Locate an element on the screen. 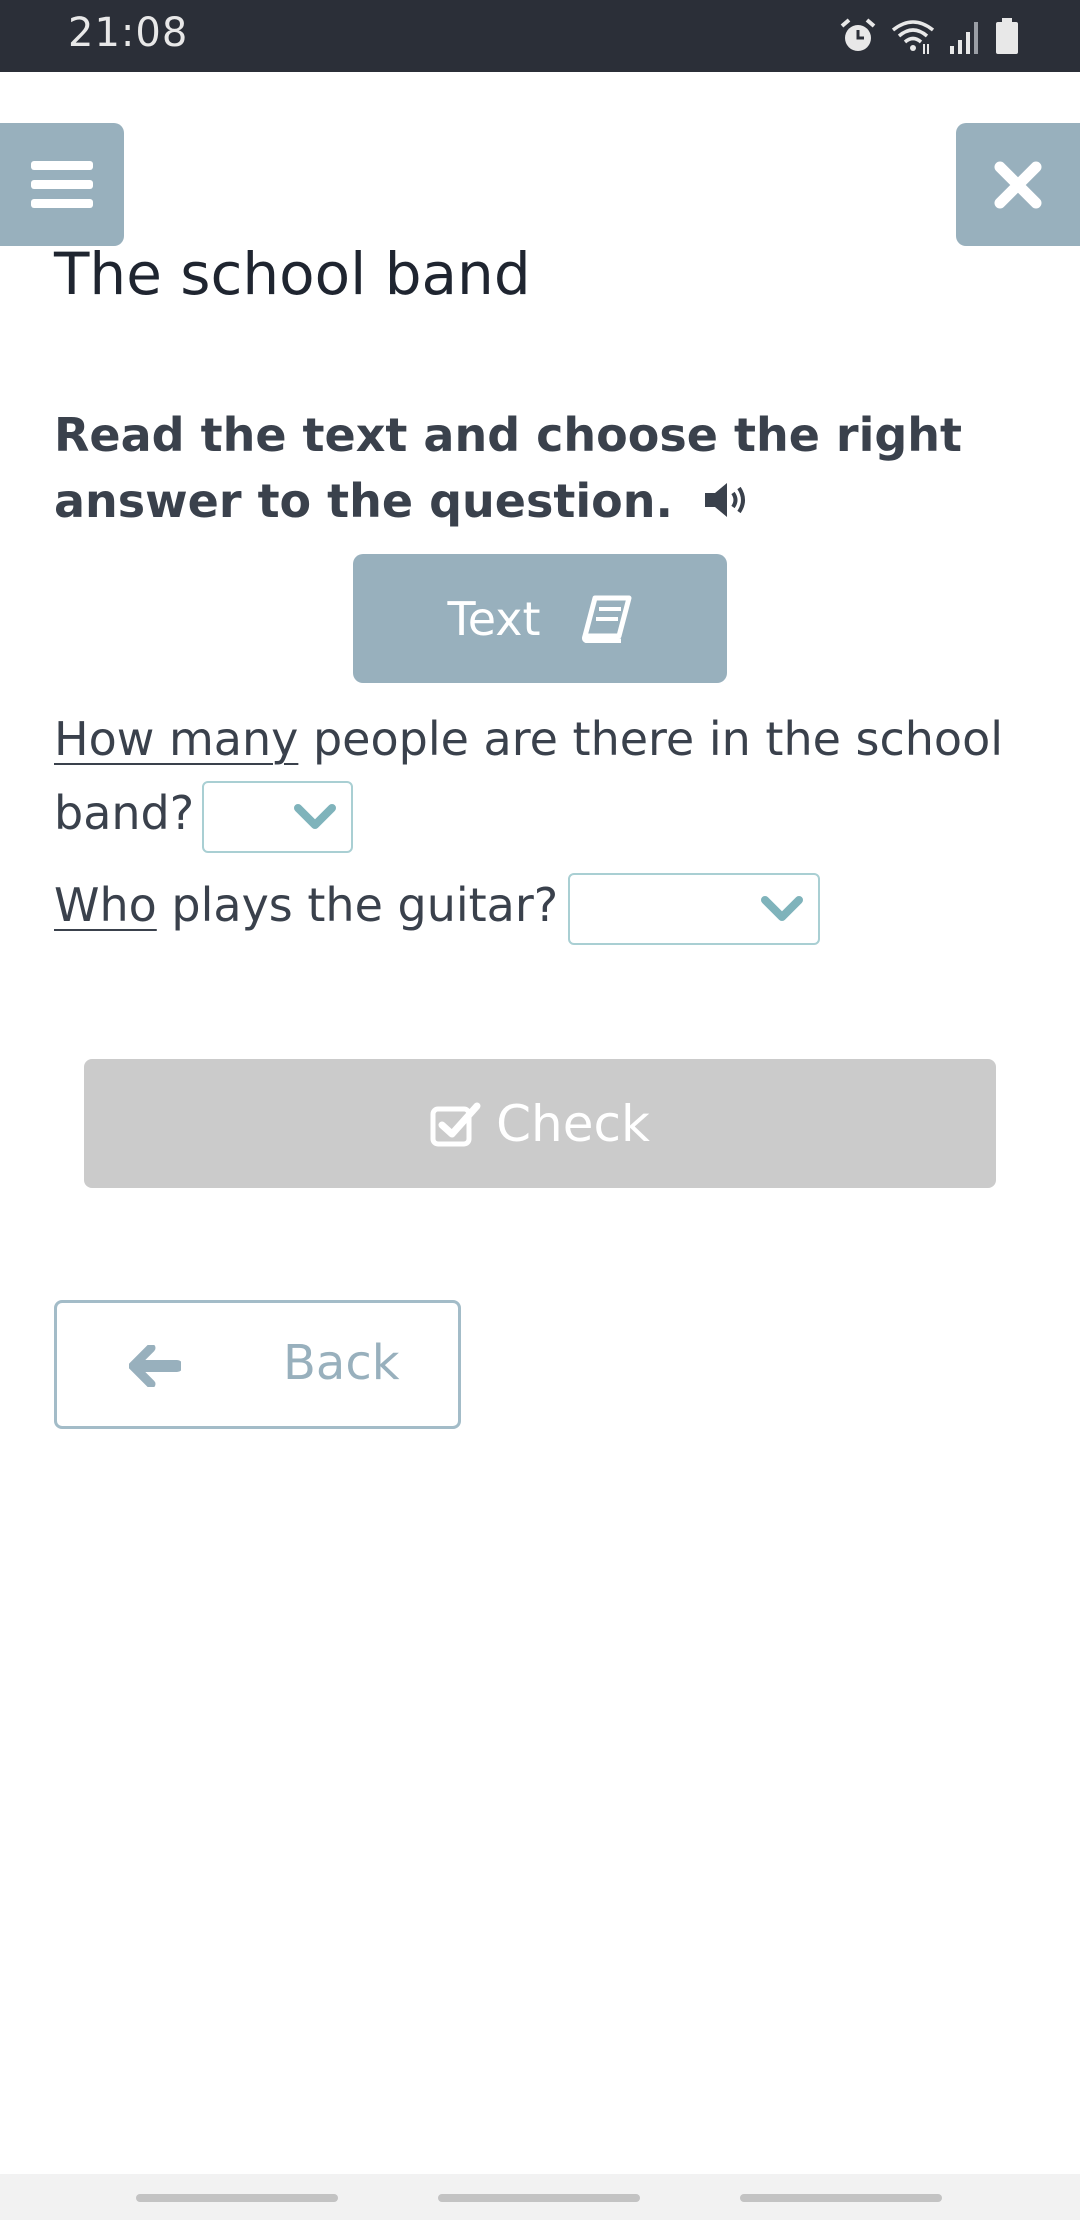 Image resolution: width=1080 pixels, height=2220 pixels. status-icons is located at coordinates (929, 36).